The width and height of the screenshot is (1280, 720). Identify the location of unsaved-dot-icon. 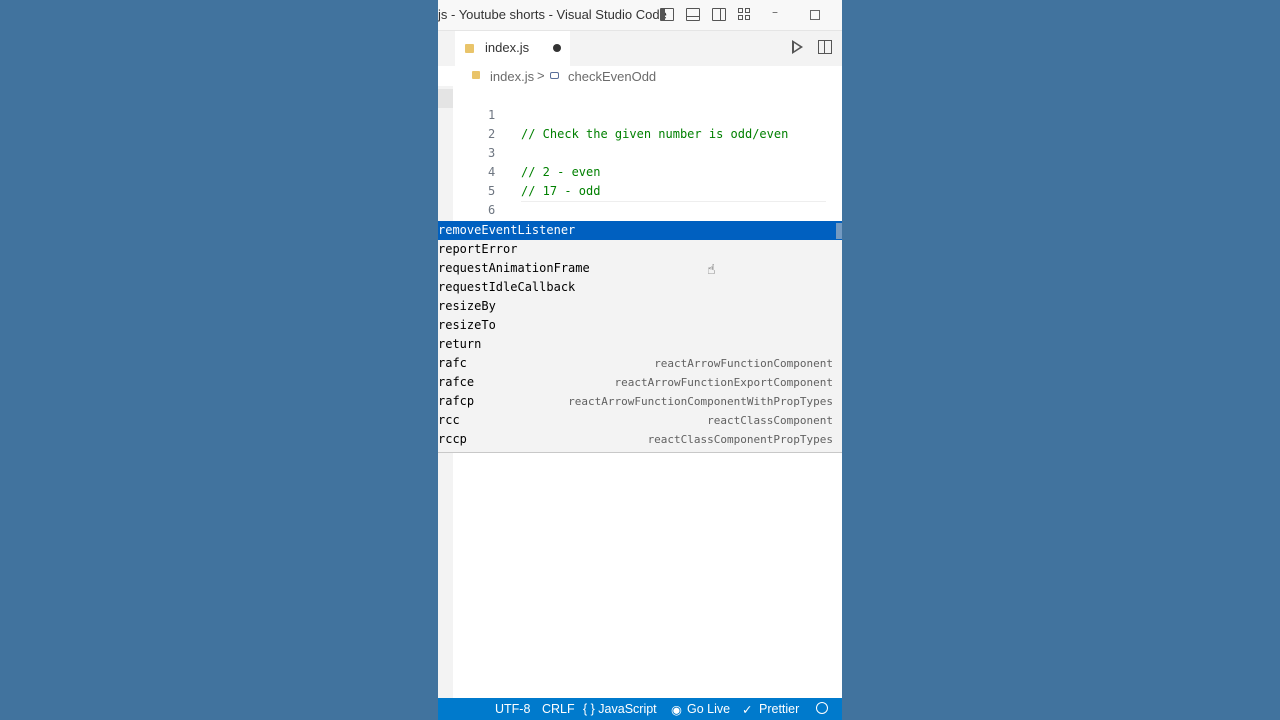
(557, 48).